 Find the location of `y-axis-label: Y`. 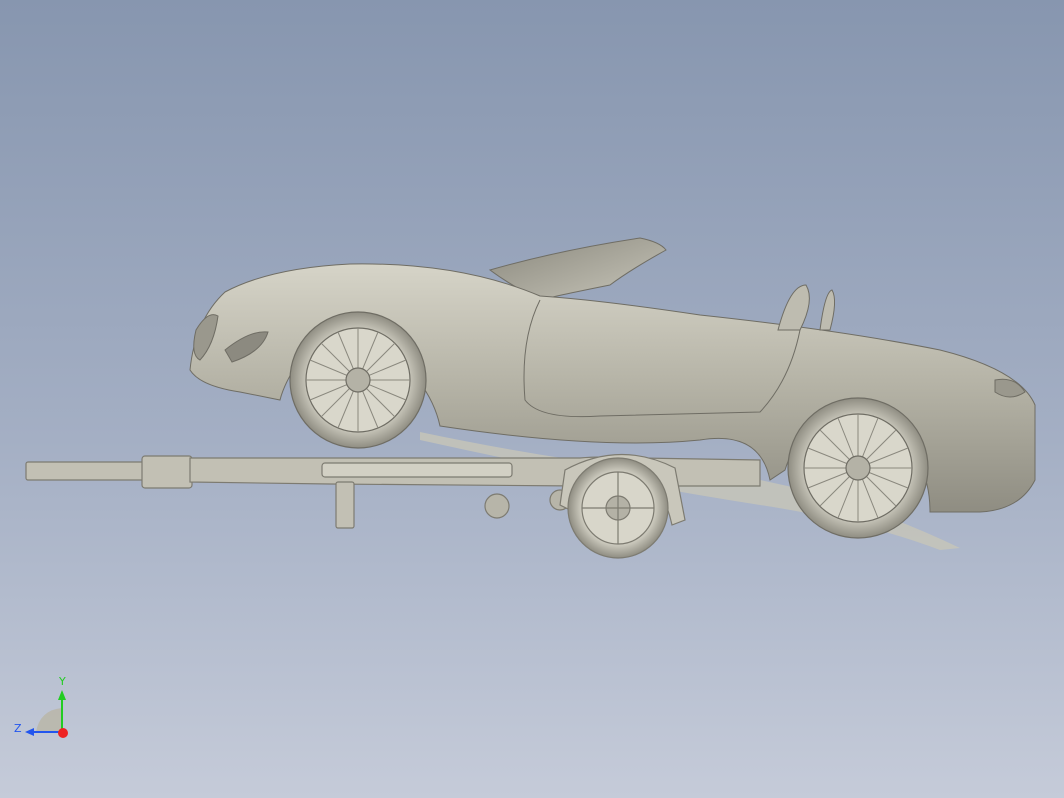

y-axis-label: Y is located at coordinates (62, 681).